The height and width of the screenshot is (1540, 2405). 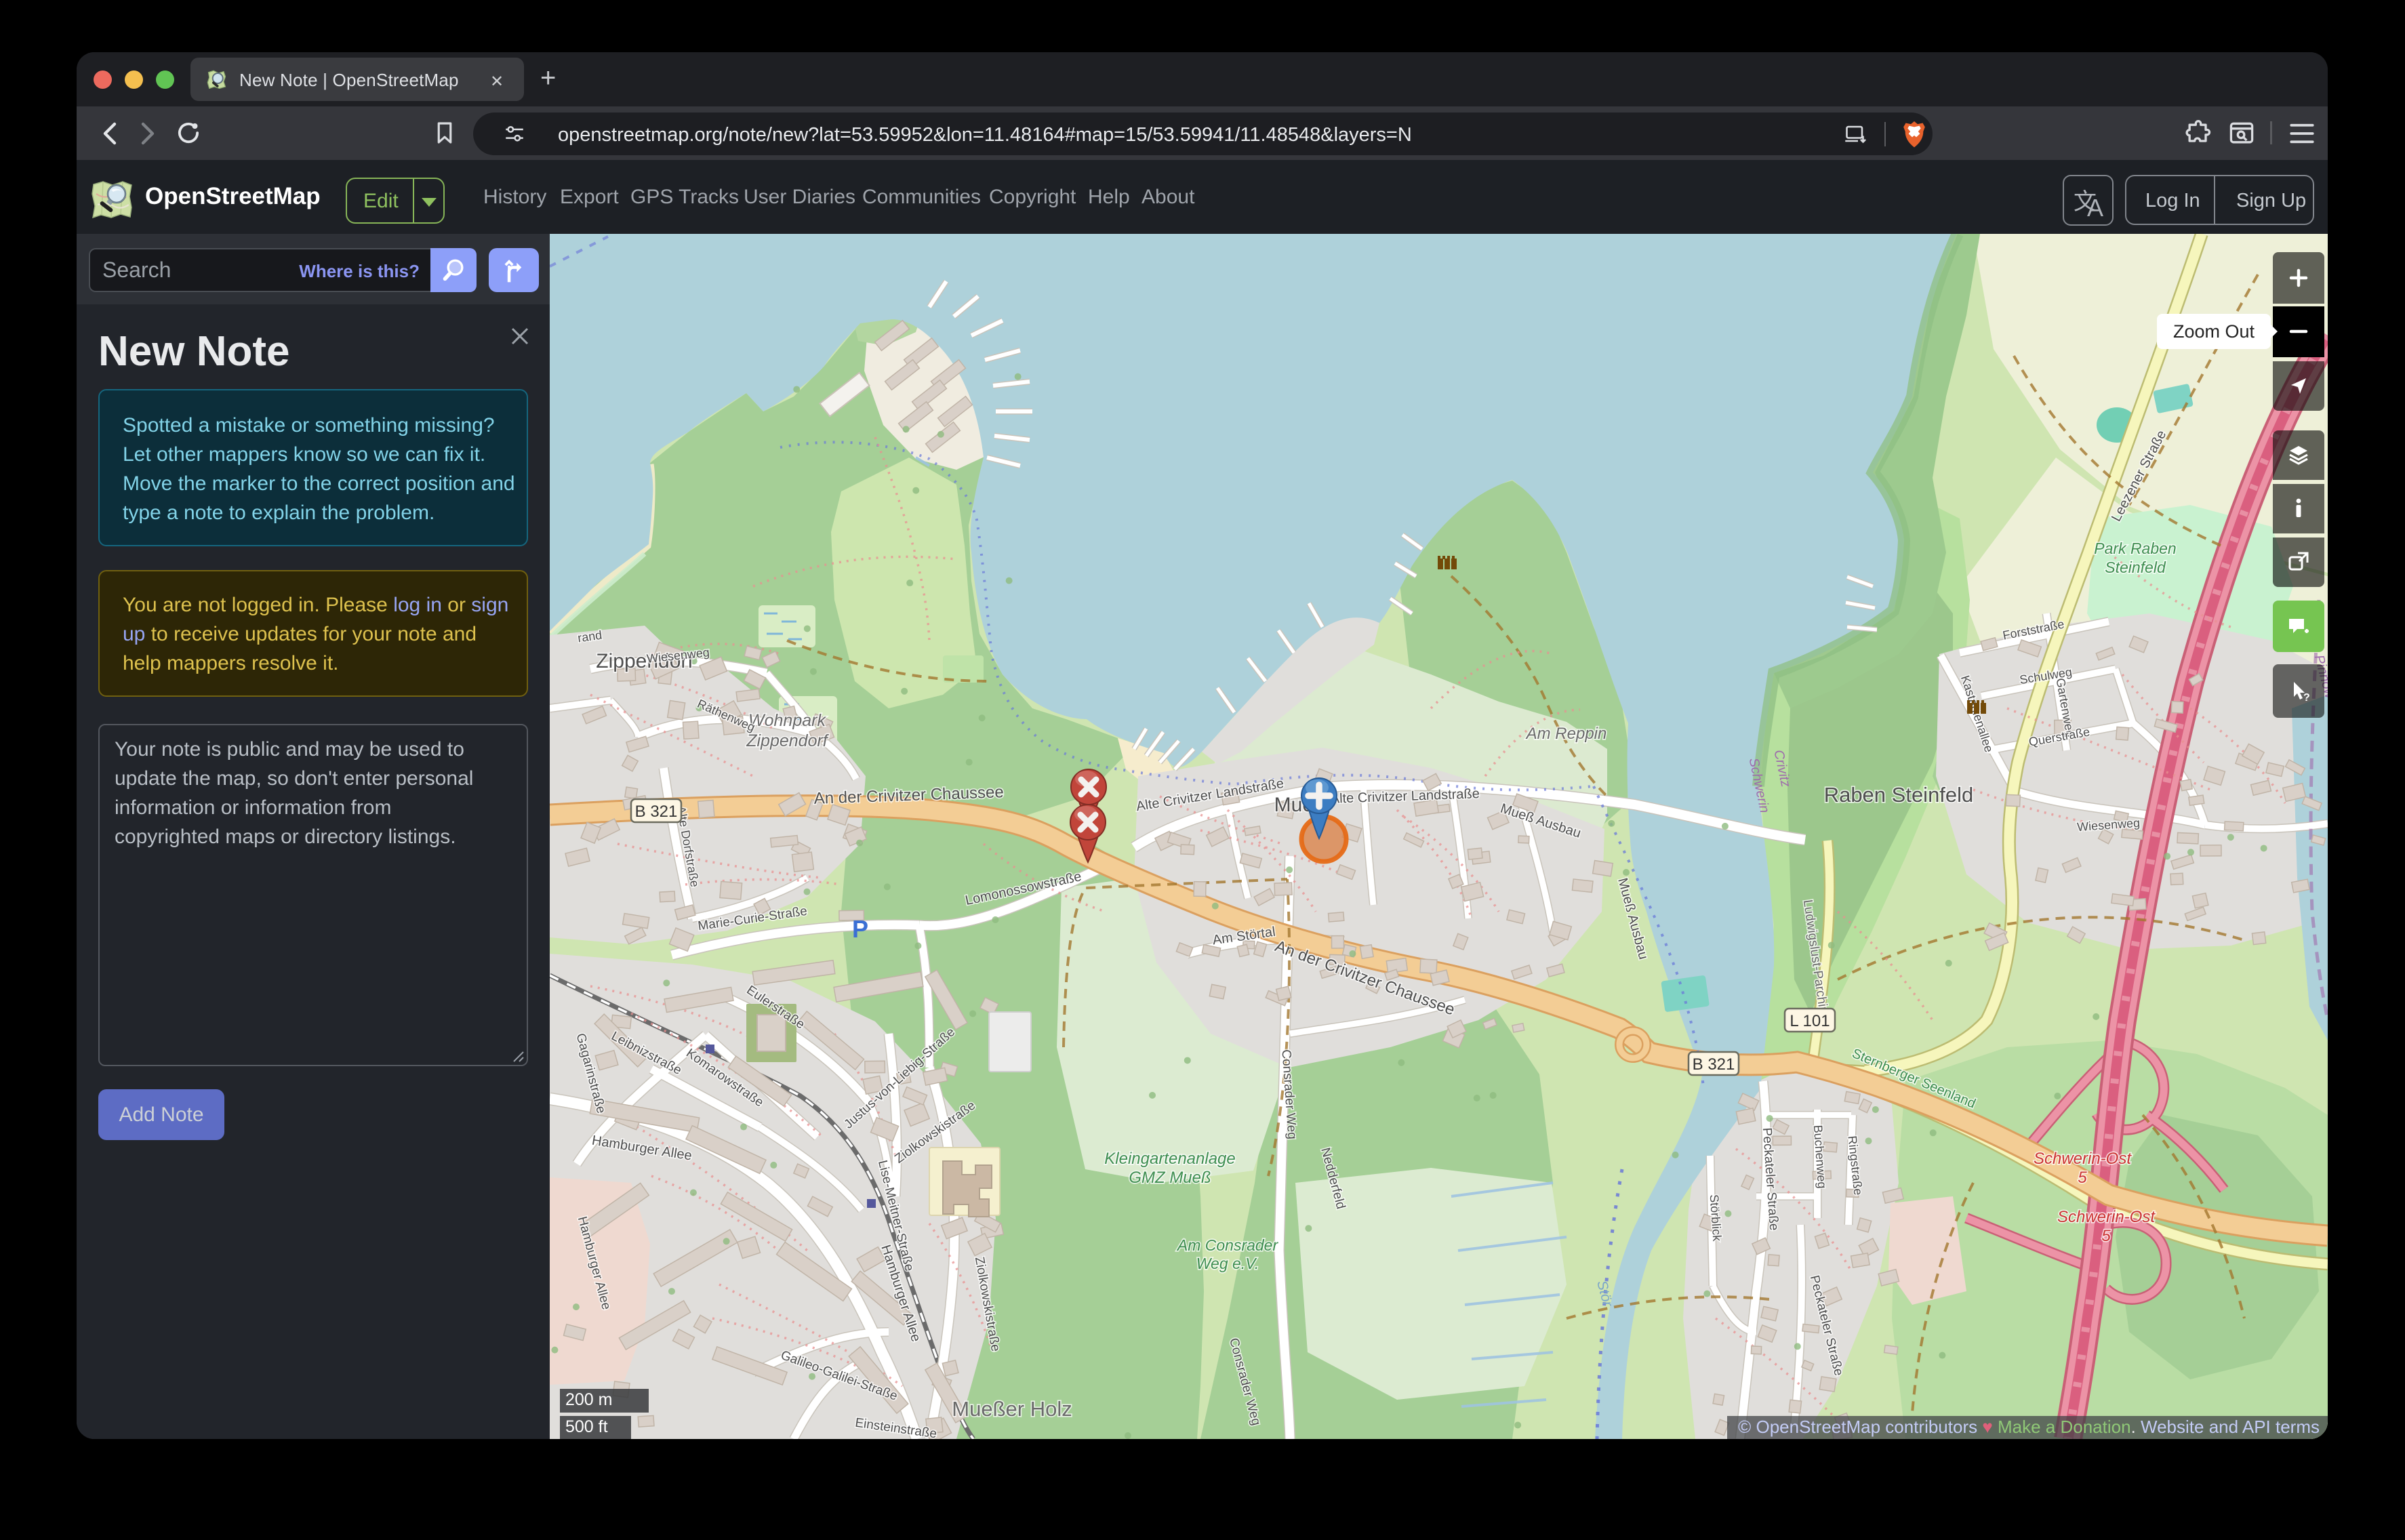 I want to click on svg-text: Am Consrader, so click(x=1227, y=1245).